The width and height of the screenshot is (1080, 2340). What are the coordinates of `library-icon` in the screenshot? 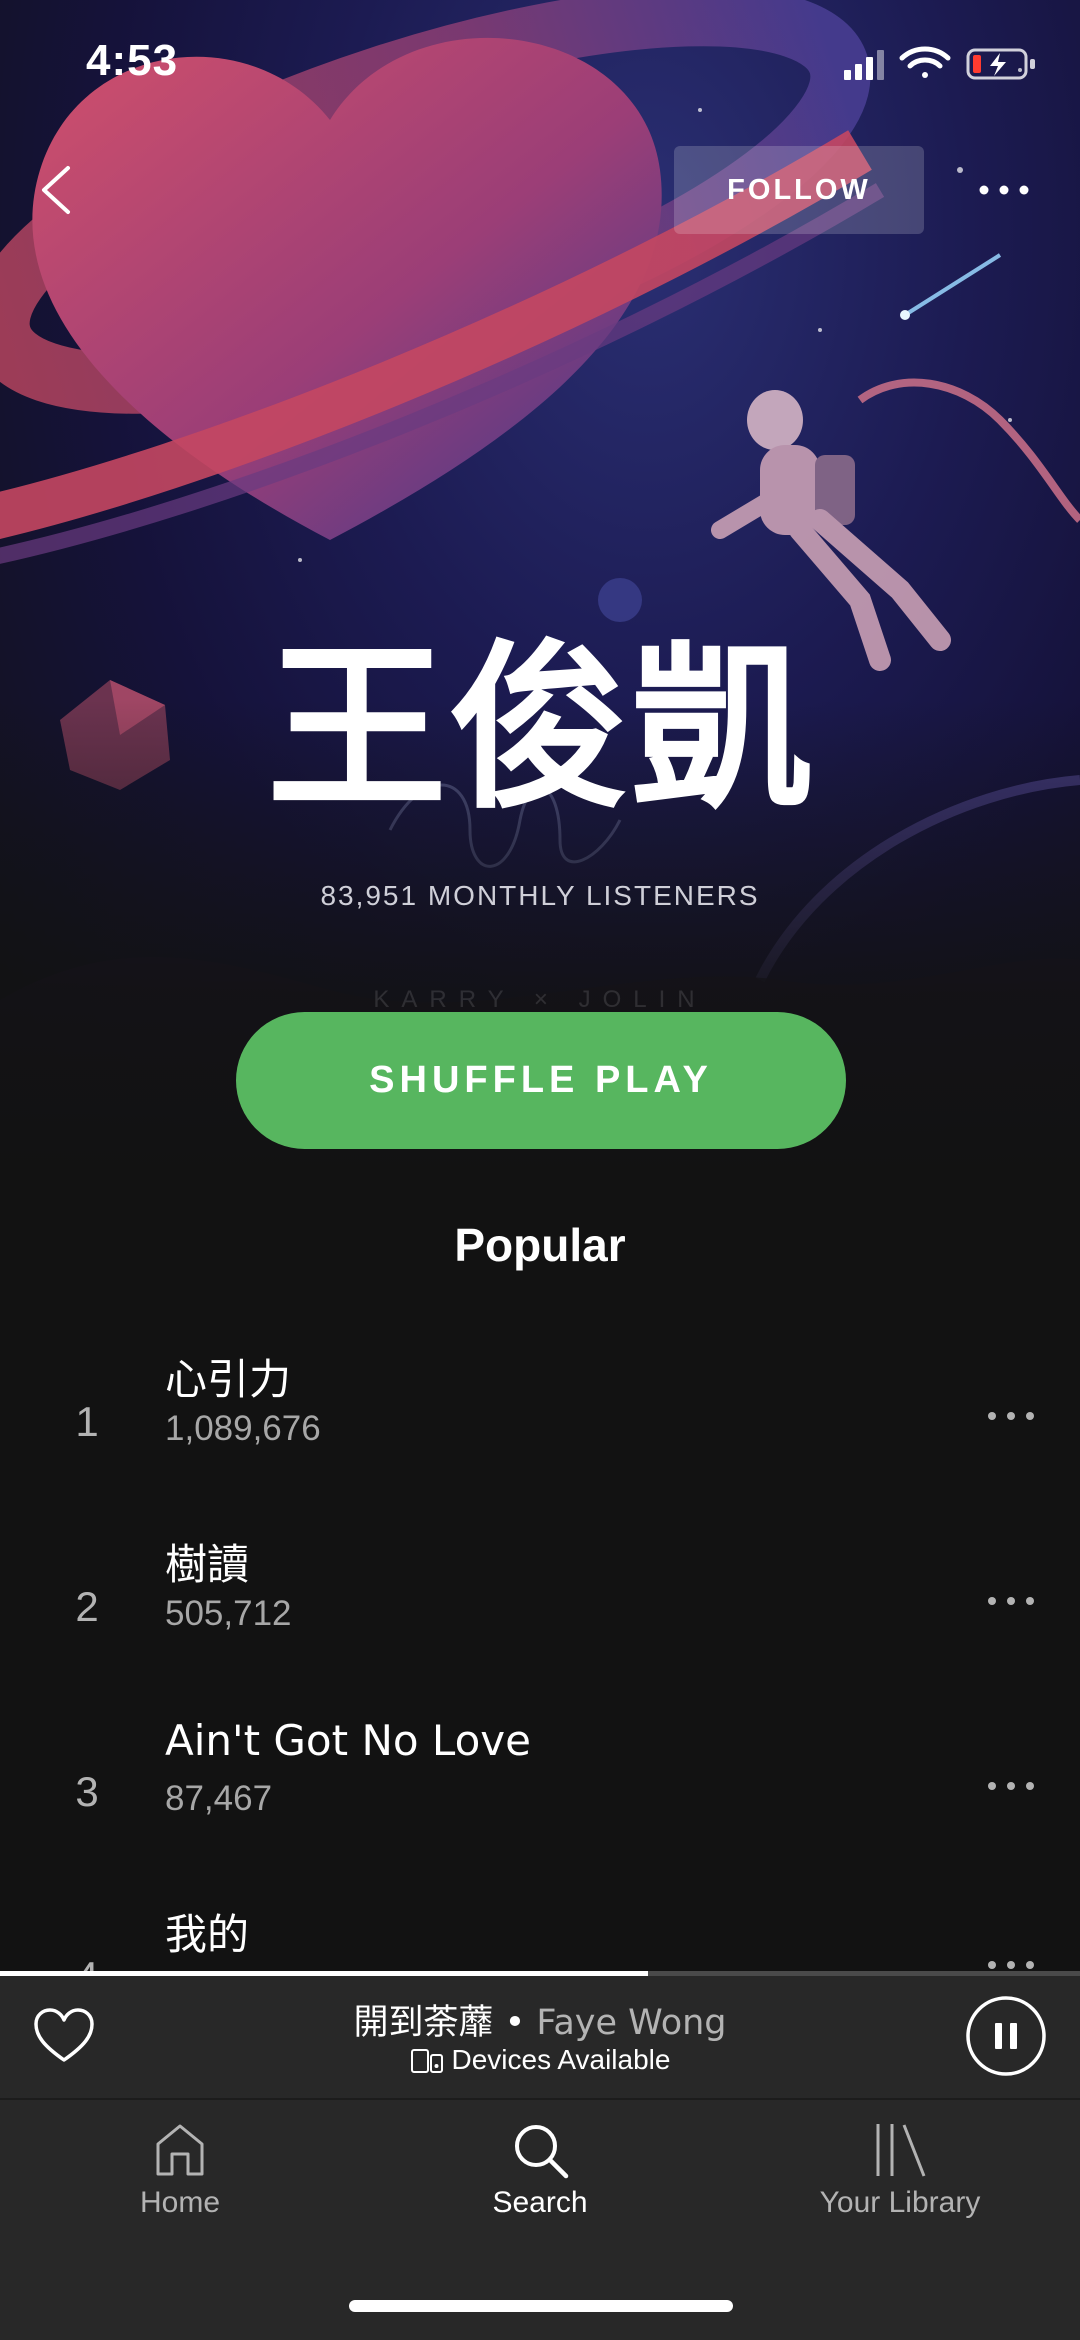 It's located at (901, 2150).